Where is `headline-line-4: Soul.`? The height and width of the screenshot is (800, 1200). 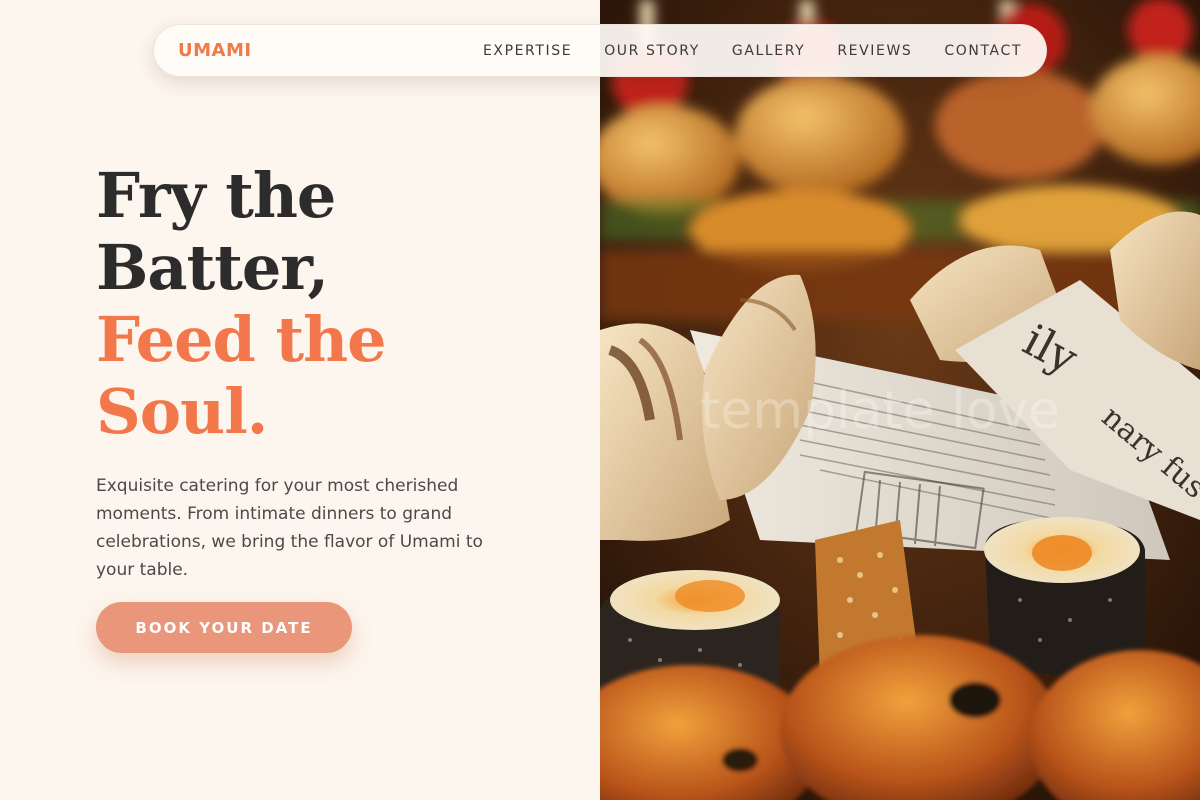
headline-line-4: Soul. is located at coordinates (182, 411).